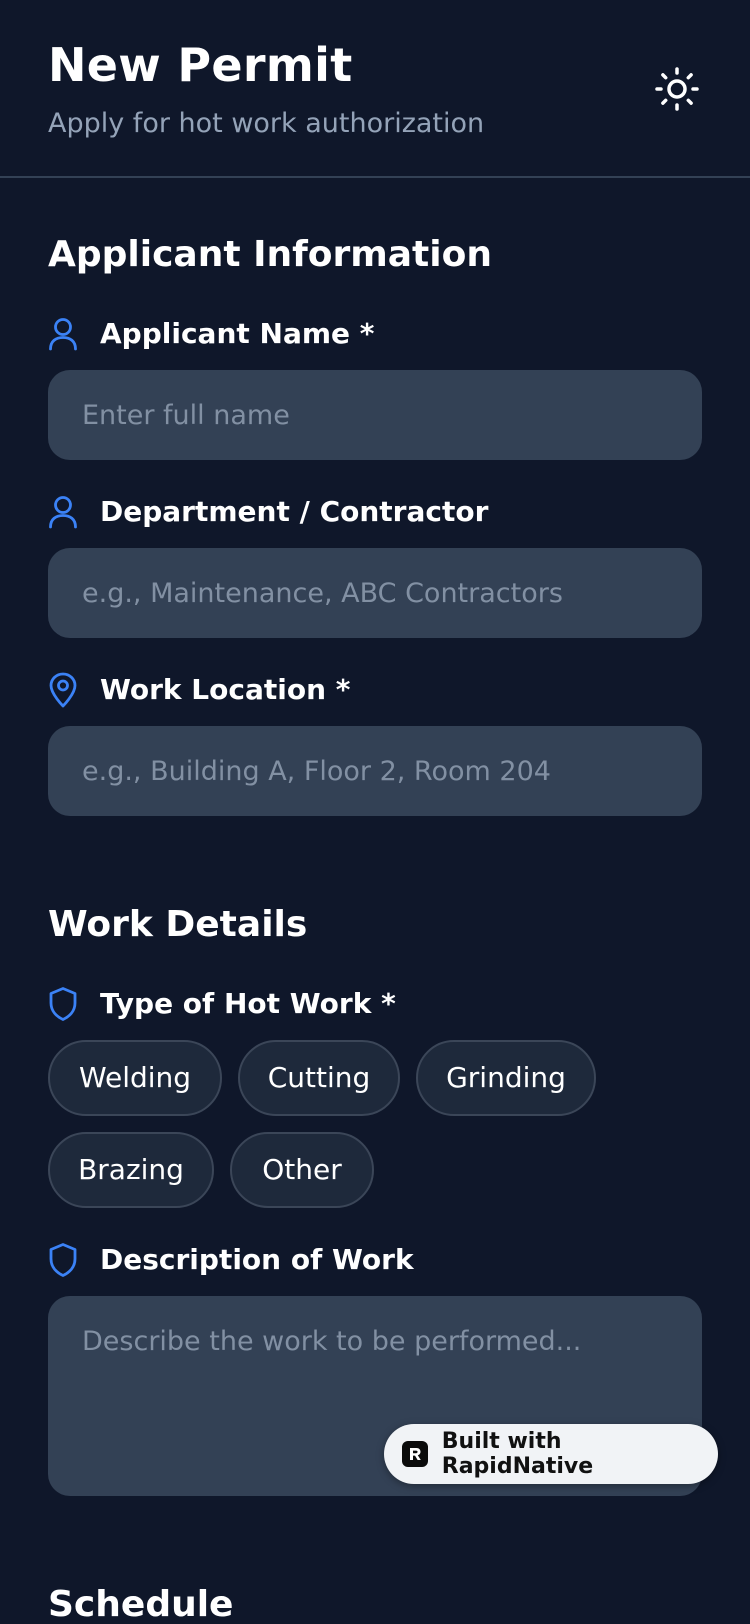 This screenshot has height=1624, width=750. I want to click on page-title: New Permit, so click(200, 65).